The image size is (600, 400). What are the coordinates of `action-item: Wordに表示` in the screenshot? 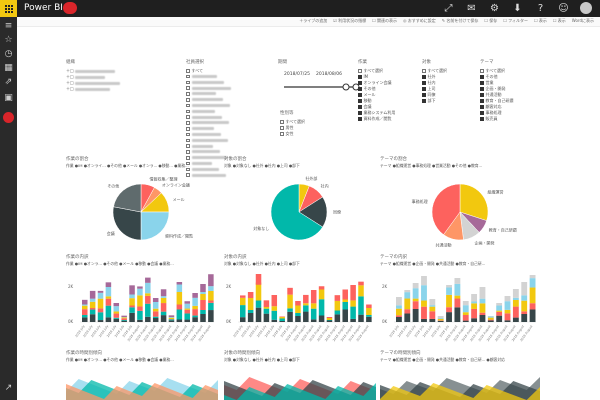 It's located at (583, 21).